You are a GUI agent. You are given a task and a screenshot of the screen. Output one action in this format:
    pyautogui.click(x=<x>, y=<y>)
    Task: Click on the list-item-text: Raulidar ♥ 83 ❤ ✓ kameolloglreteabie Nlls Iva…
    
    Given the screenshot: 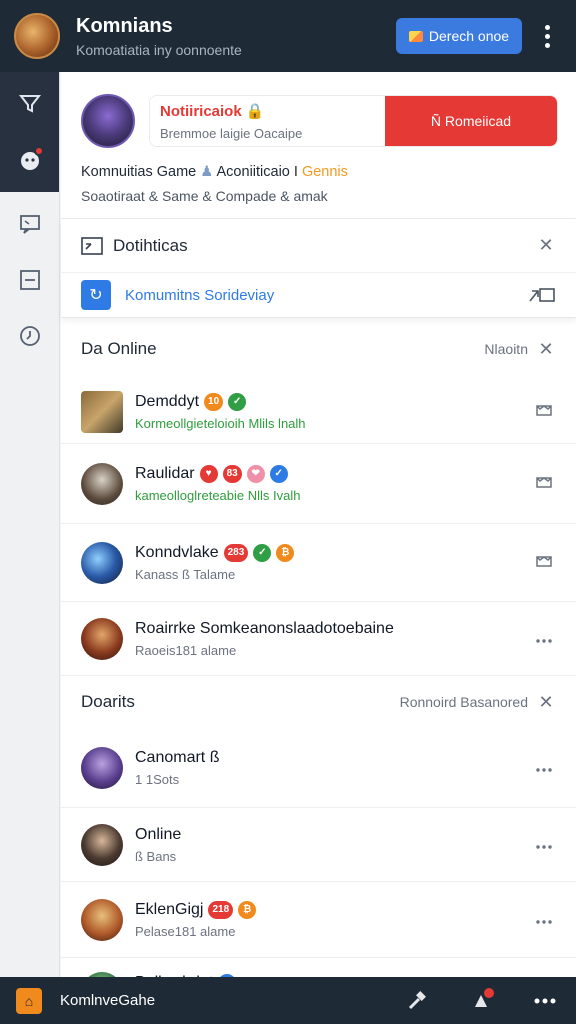 What is the action you would take?
    pyautogui.click(x=333, y=483)
    